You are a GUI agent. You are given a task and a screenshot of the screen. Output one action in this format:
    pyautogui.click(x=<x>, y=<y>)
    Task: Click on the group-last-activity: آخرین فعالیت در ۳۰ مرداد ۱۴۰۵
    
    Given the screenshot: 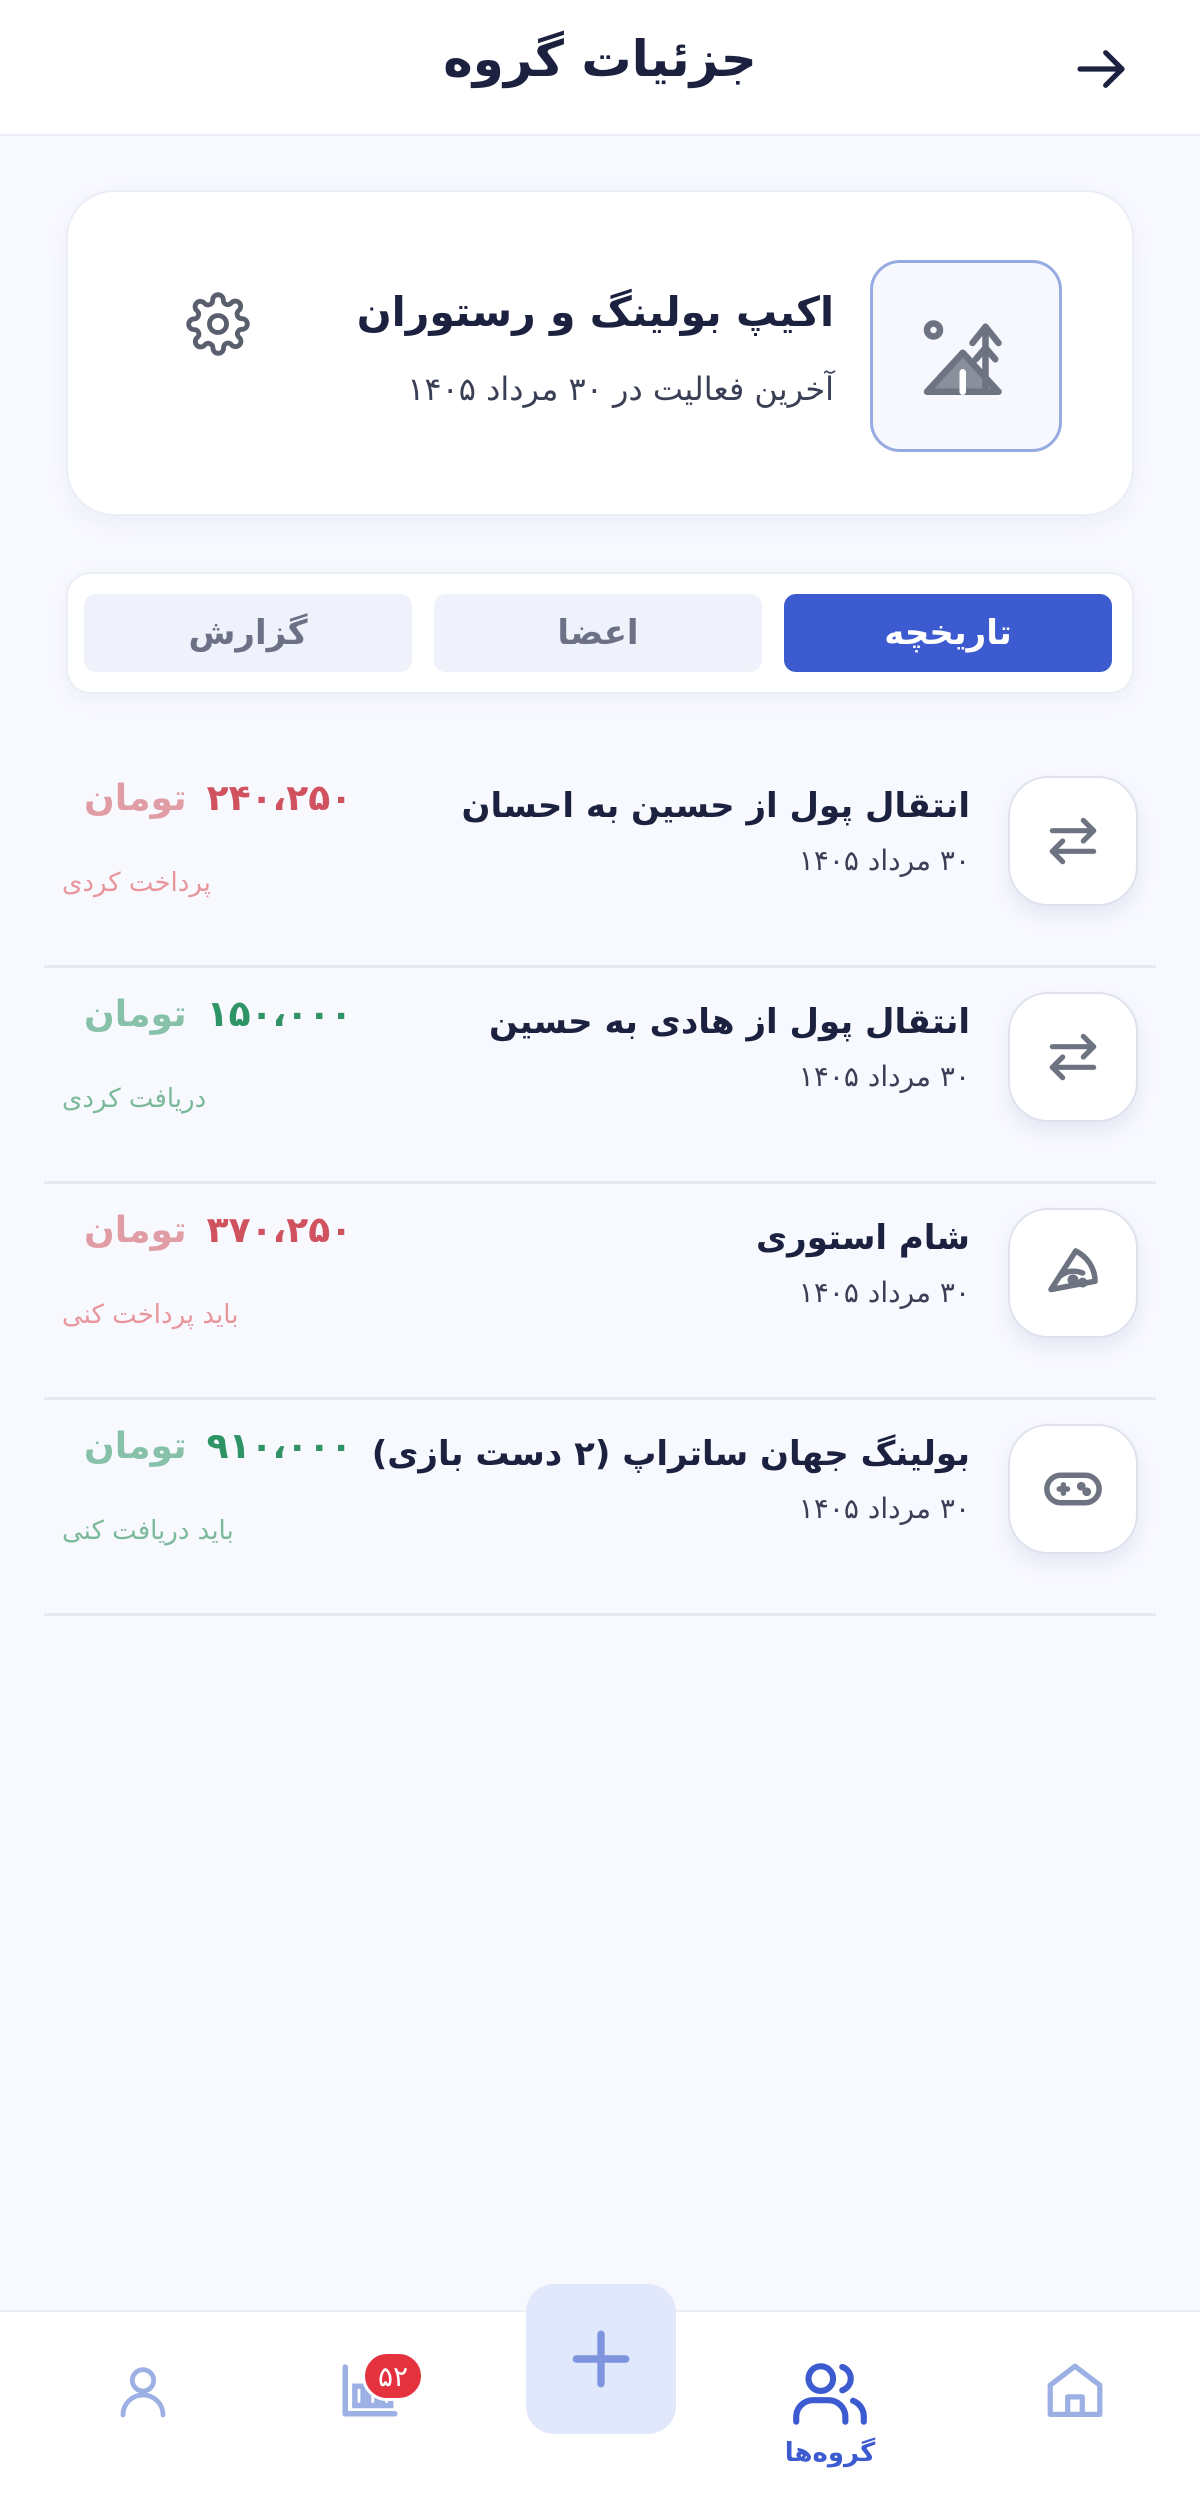 What is the action you would take?
    pyautogui.click(x=620, y=389)
    